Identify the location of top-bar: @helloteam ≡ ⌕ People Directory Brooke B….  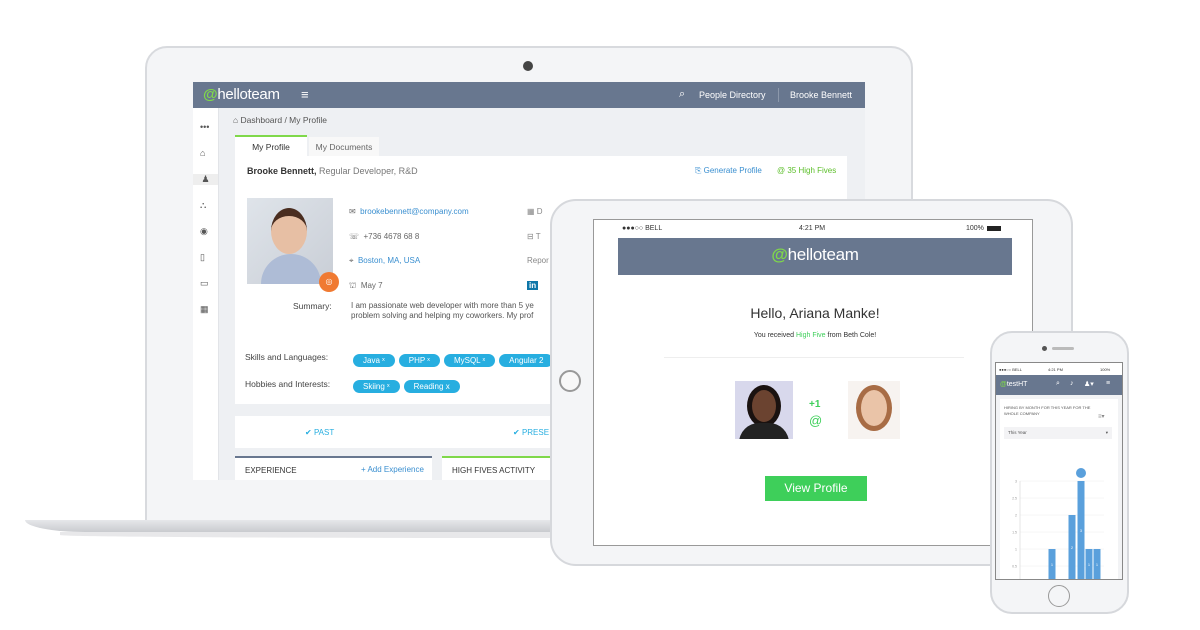
(529, 95).